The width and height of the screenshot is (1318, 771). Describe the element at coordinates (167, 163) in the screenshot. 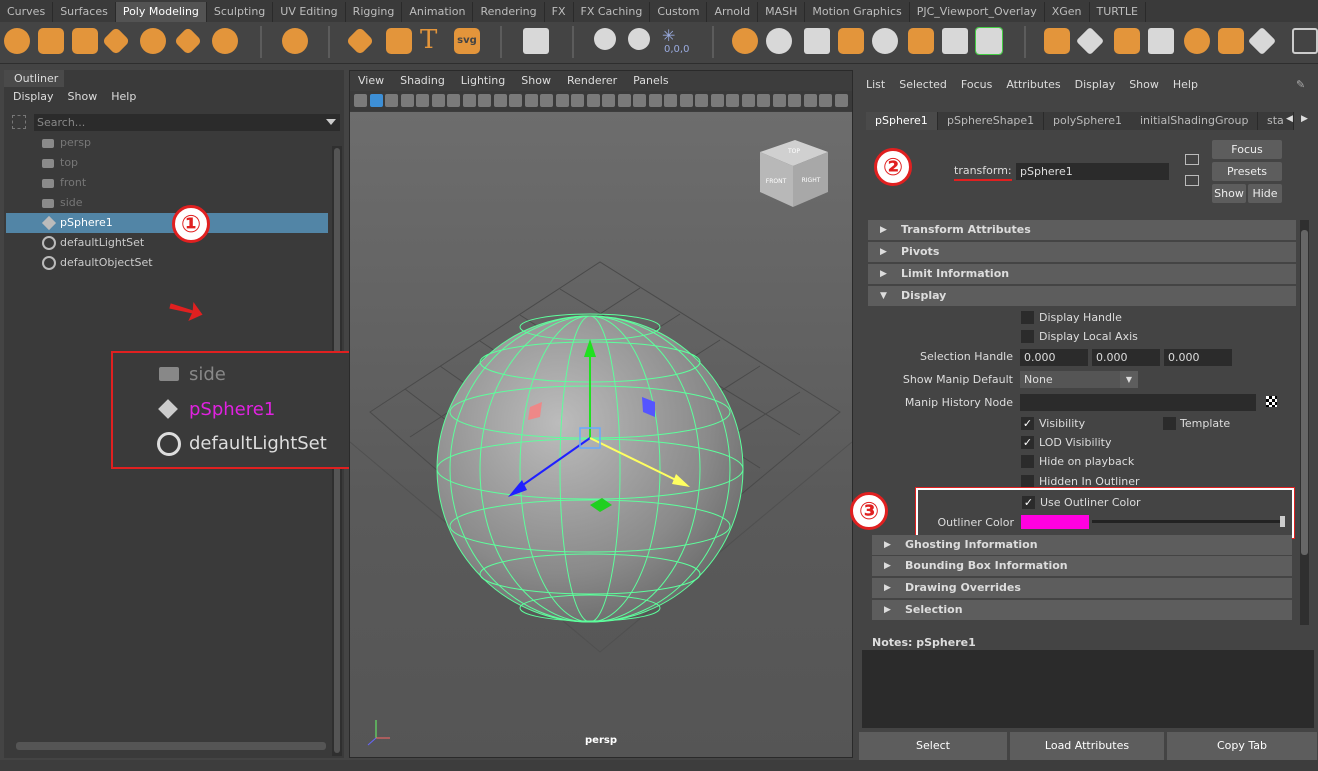

I see `outliner-item-top: top` at that location.